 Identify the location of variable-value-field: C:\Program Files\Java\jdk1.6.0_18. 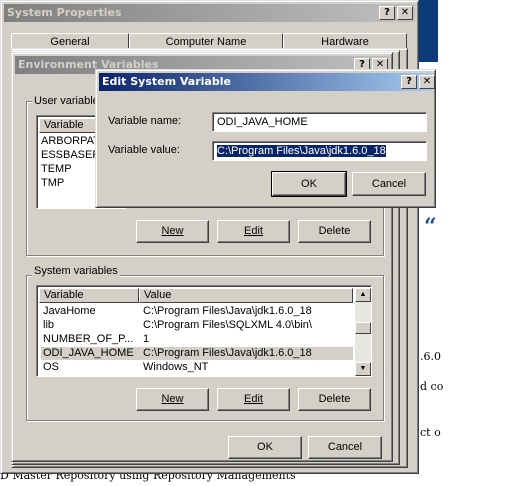
(319, 151).